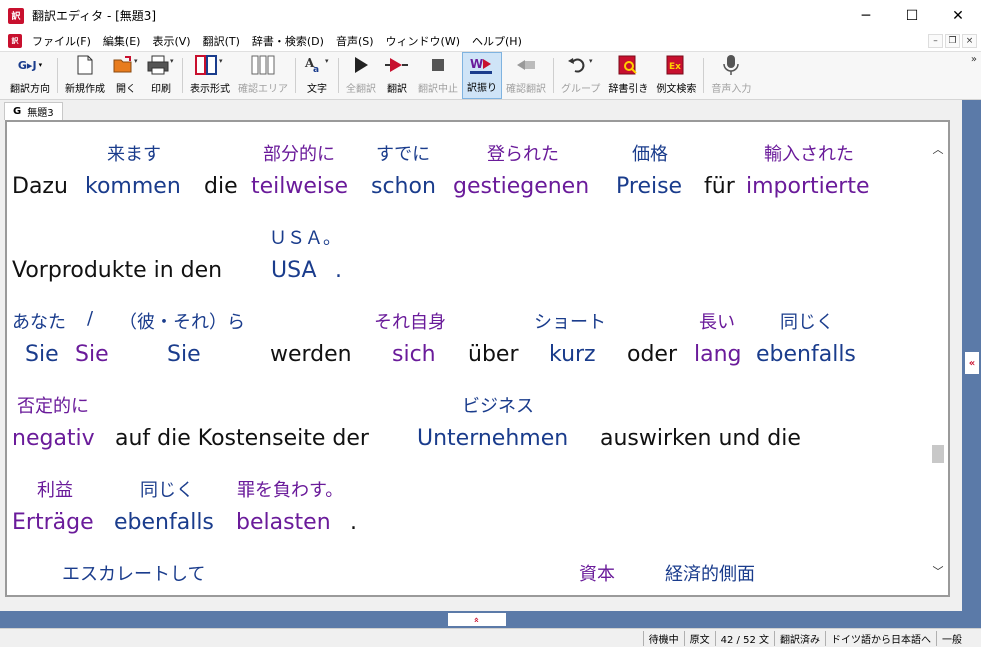 The width and height of the screenshot is (981, 647). I want to click on mdi-minimize-button: –, so click(935, 41).